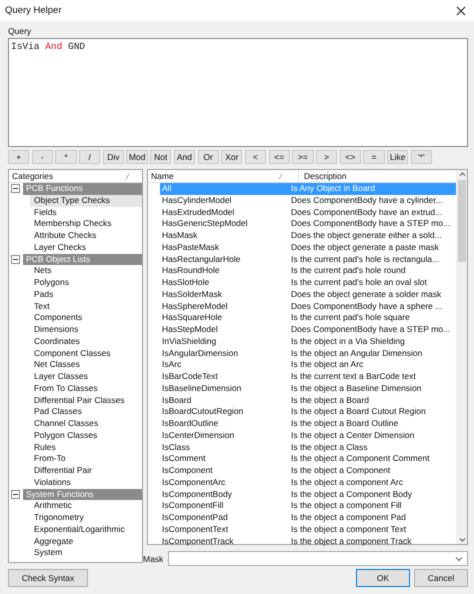 The width and height of the screenshot is (474, 594). I want to click on function-name: IsArc, so click(172, 365).